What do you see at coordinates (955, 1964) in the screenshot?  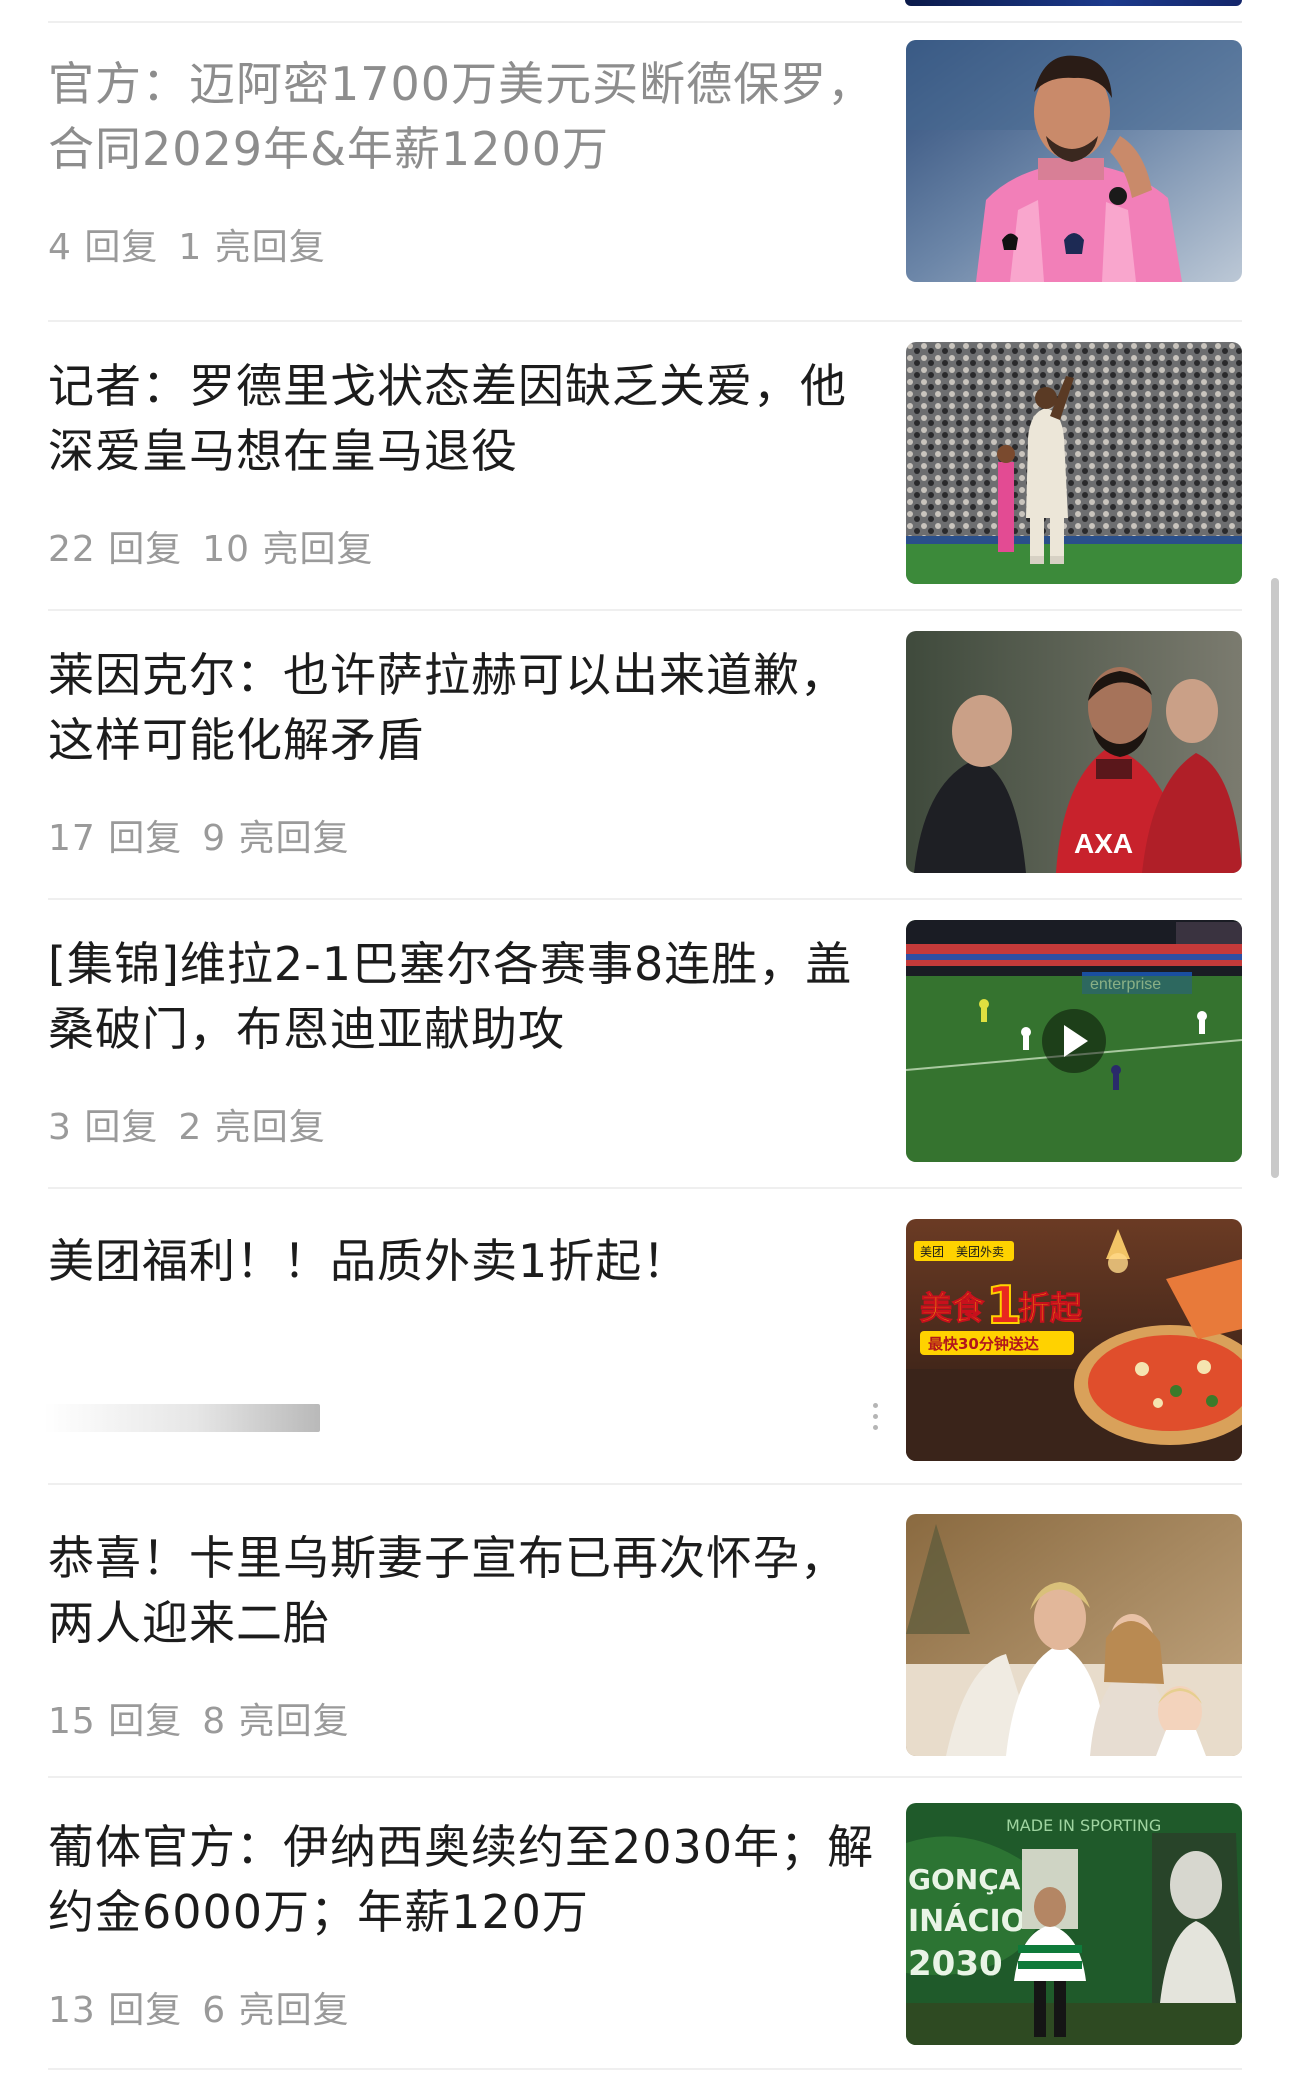 I see `wall-text-4: 2030` at bounding box center [955, 1964].